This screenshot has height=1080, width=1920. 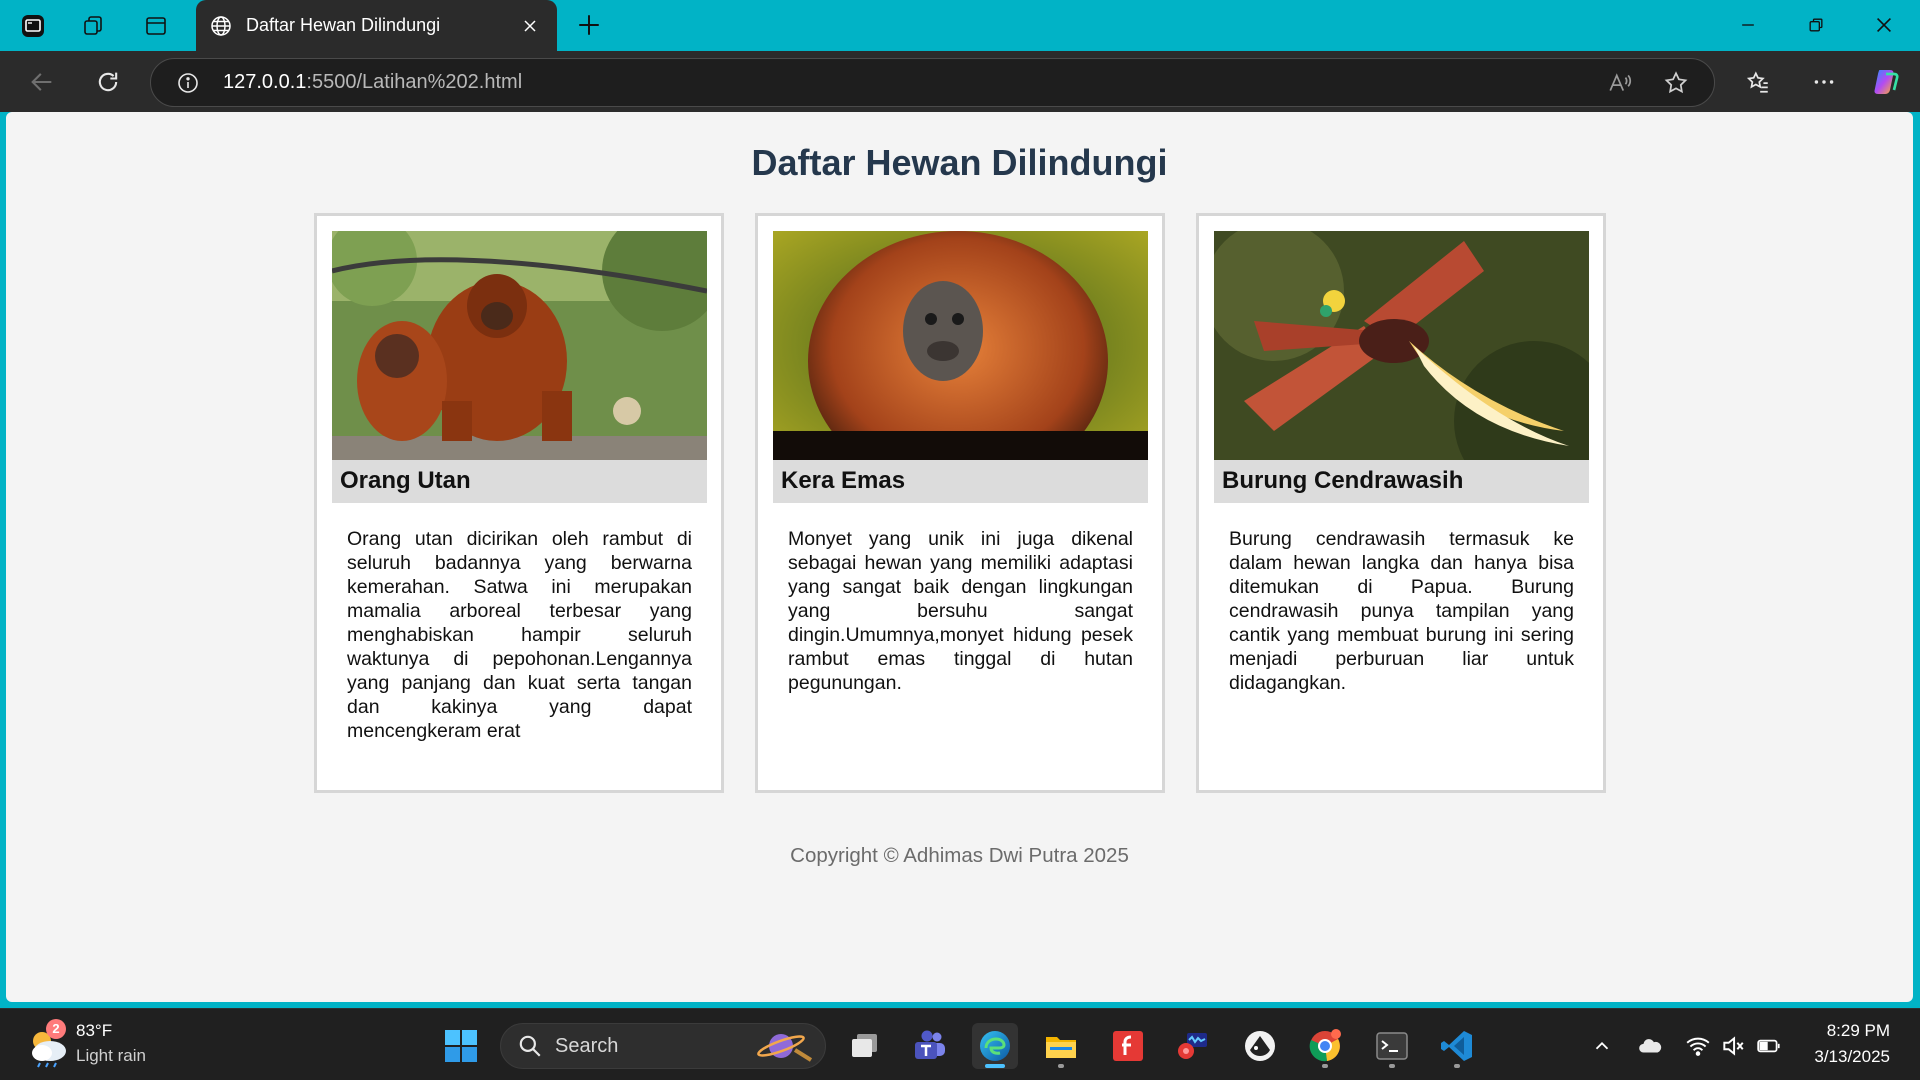 I want to click on profile-icon, so click(x=33, y=26).